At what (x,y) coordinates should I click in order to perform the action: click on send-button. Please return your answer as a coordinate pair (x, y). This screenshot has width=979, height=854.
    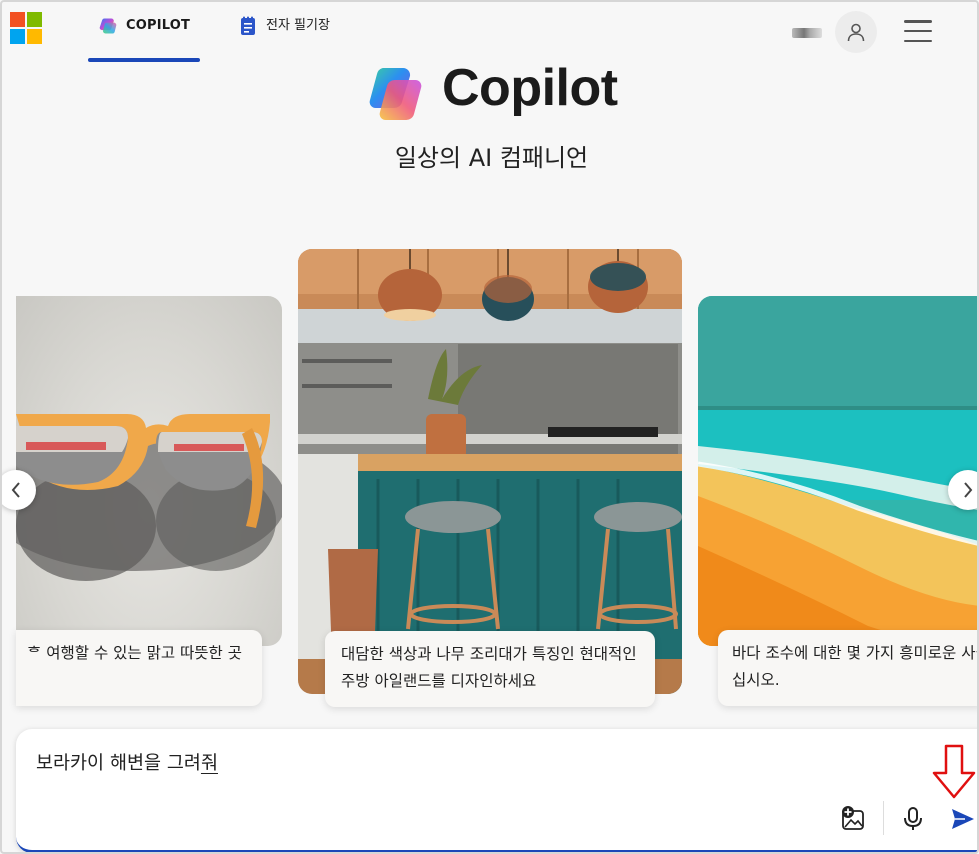
    Looking at the image, I should click on (962, 819).